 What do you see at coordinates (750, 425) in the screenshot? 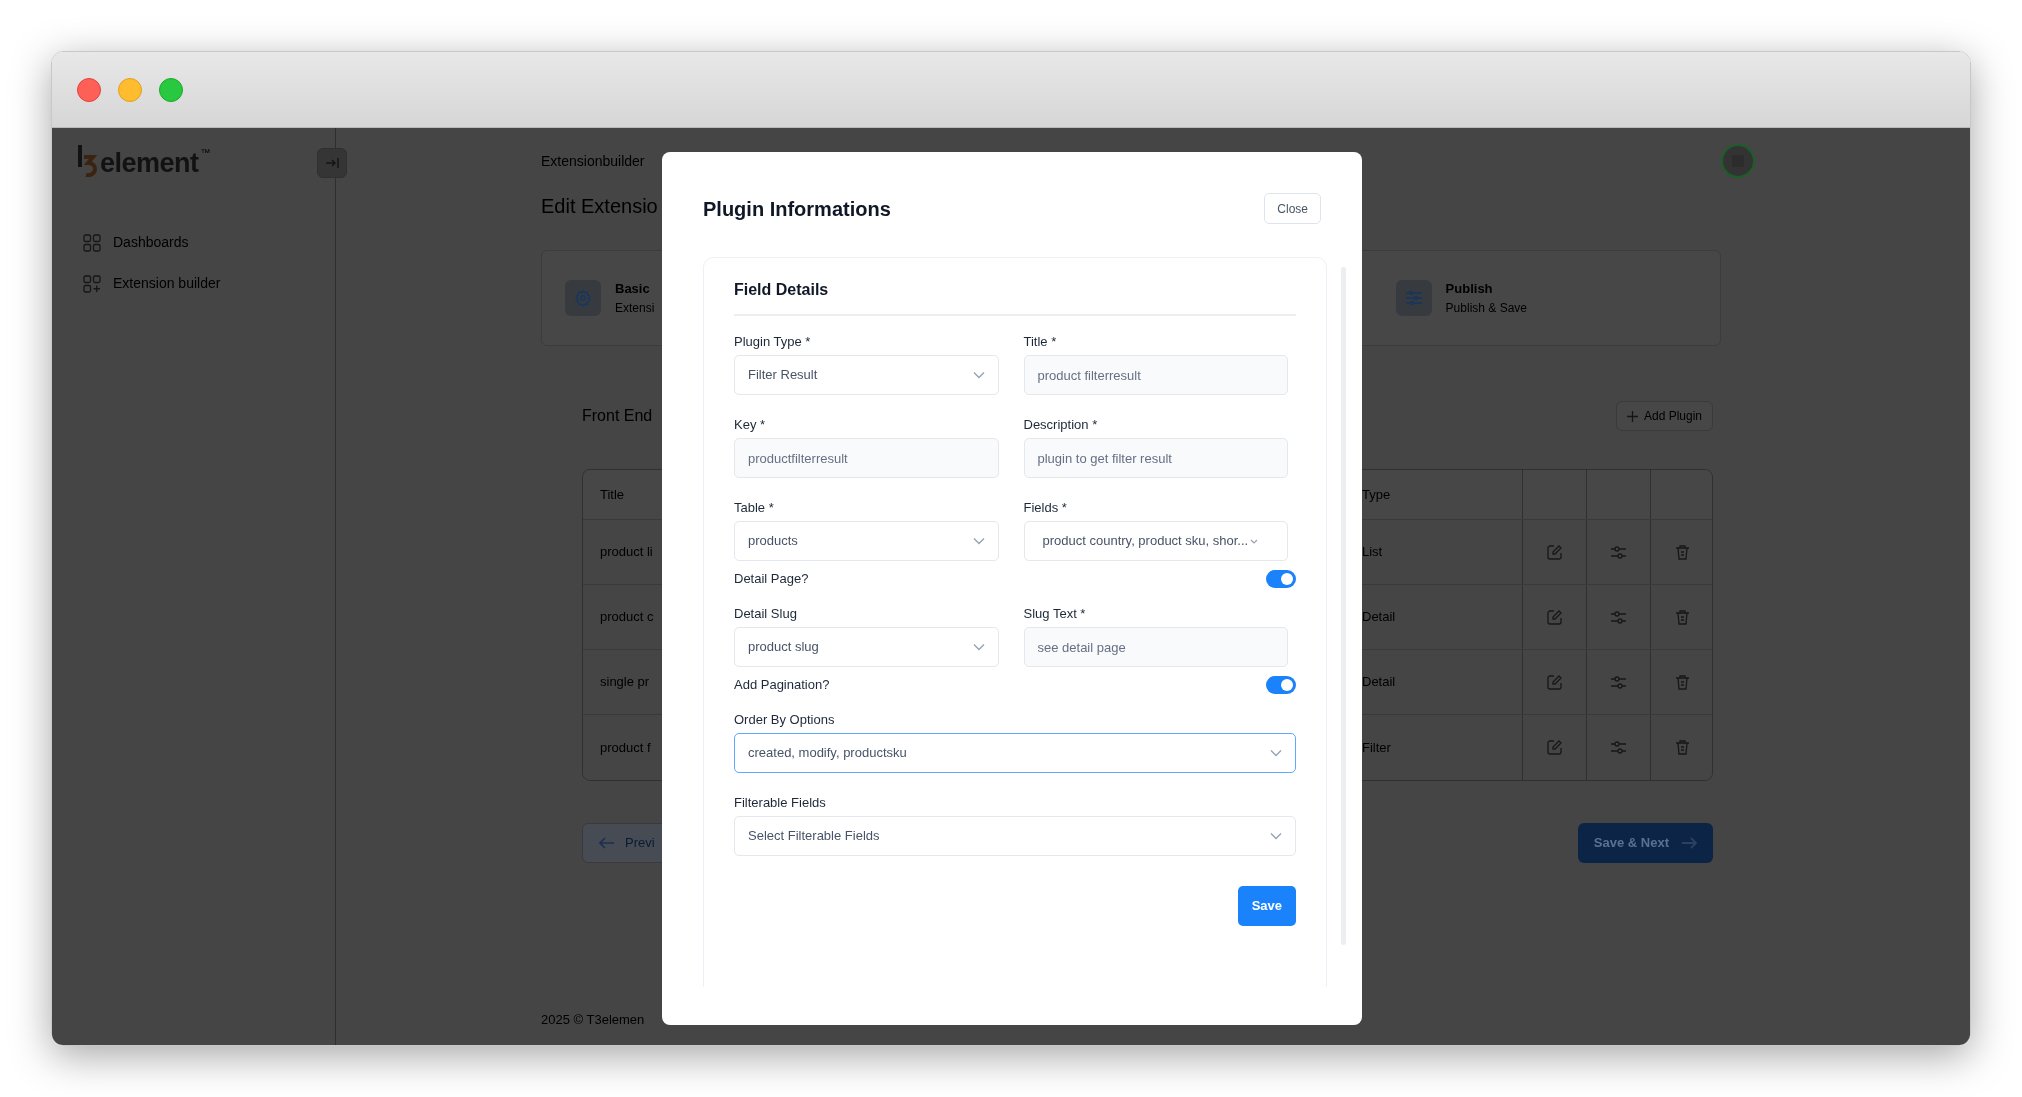
I see `field-label: Key *` at bounding box center [750, 425].